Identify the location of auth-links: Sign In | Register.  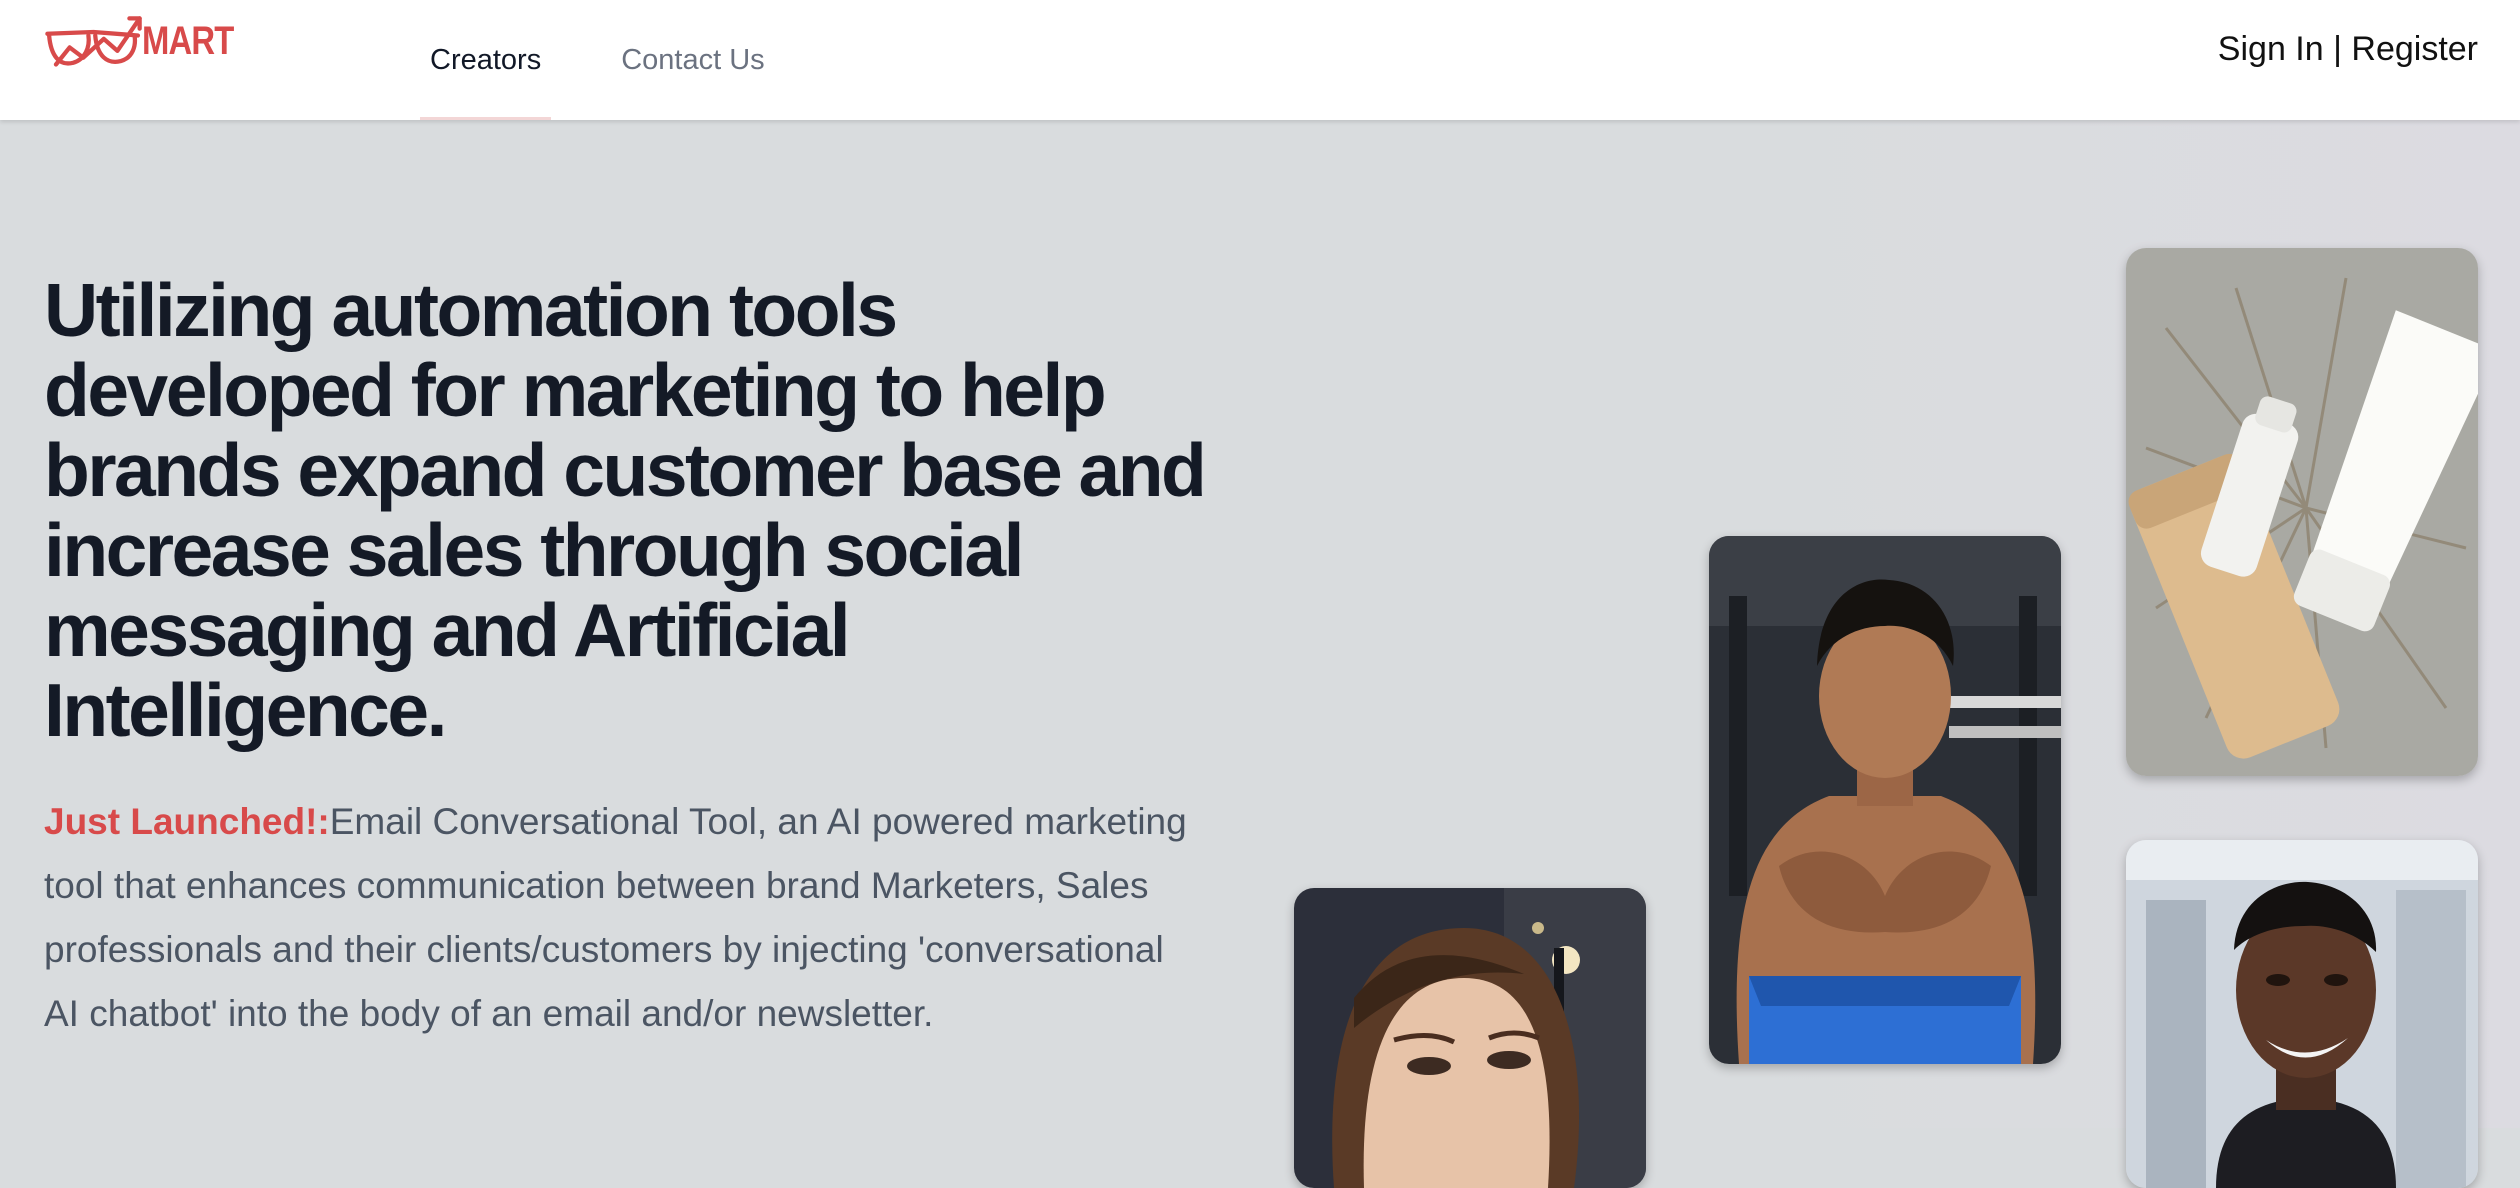
(2348, 49).